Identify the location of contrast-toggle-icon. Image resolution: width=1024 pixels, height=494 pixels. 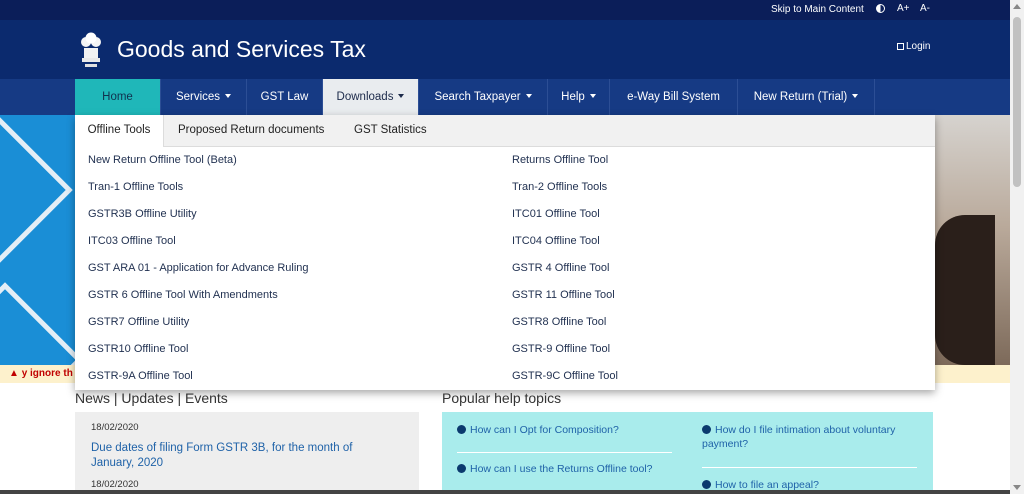
(880, 8).